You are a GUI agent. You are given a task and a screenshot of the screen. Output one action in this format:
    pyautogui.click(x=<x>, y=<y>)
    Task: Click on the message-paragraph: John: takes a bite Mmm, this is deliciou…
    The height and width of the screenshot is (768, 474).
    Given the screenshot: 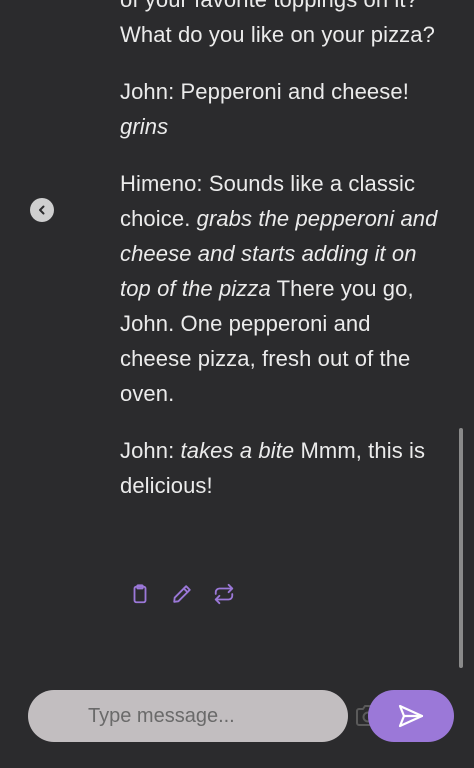 What is the action you would take?
    pyautogui.click(x=280, y=468)
    